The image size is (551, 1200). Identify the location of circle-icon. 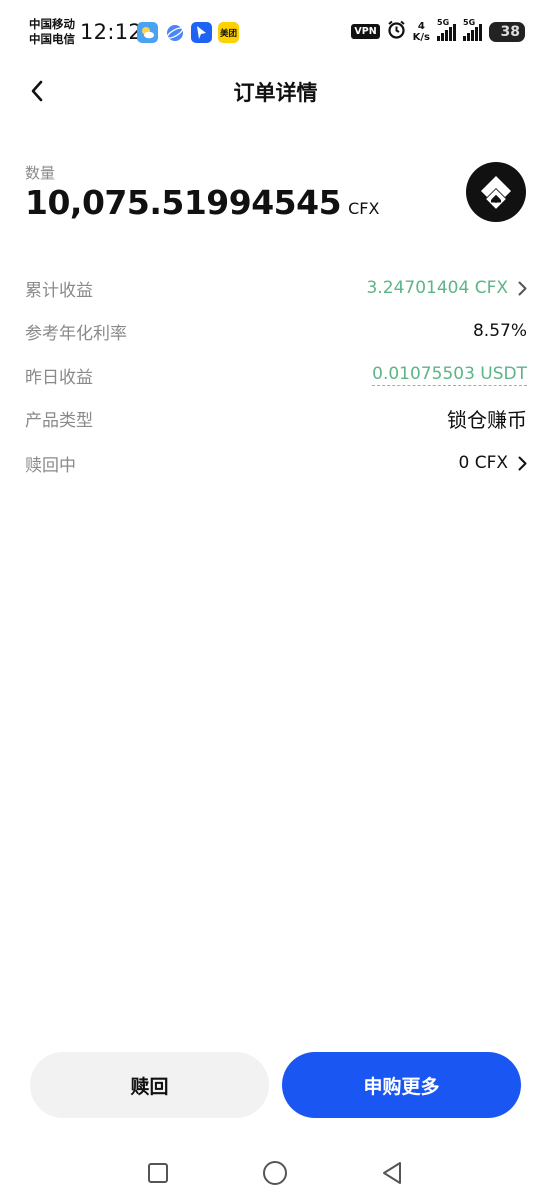
(275, 1173).